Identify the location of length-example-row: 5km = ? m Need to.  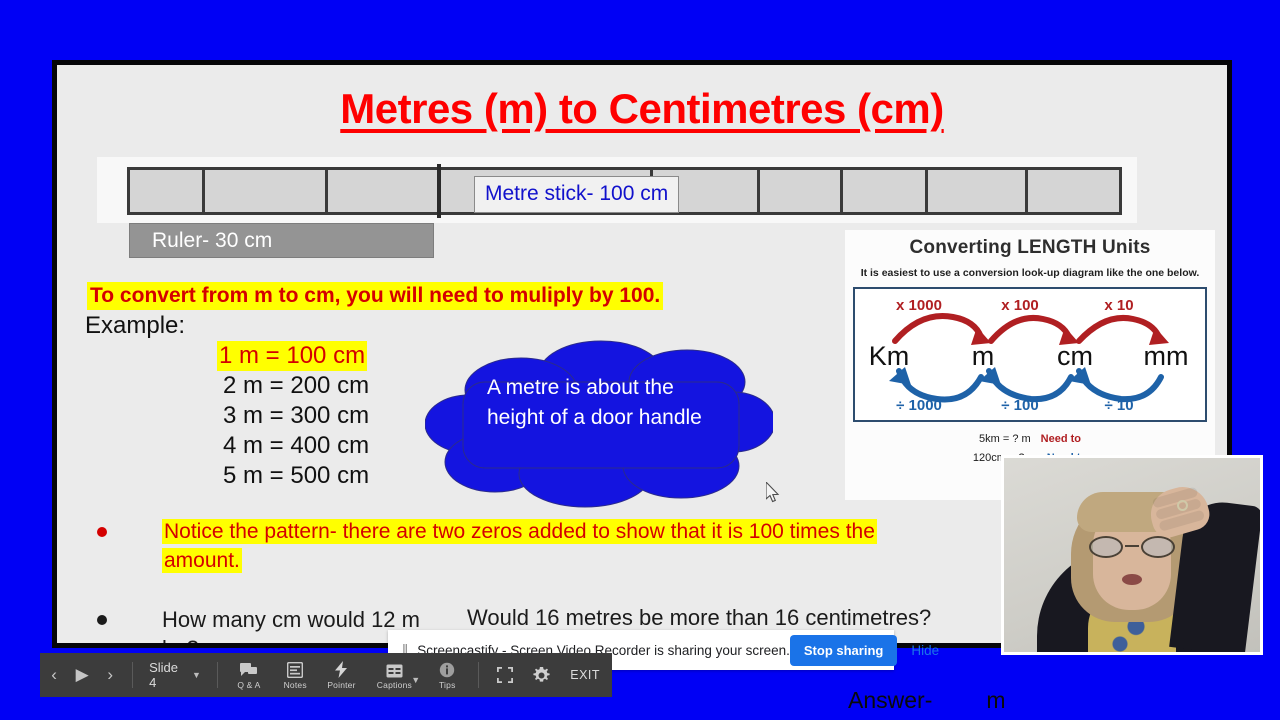
(1030, 439).